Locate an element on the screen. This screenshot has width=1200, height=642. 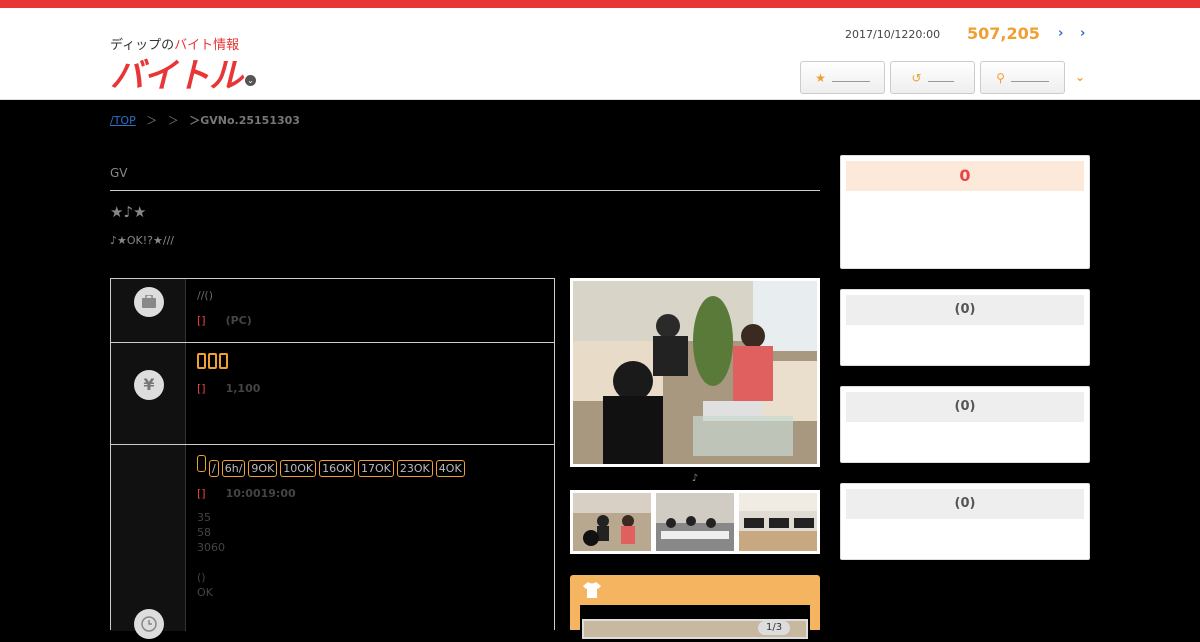
sidebar-box-header: 0 is located at coordinates (965, 176).